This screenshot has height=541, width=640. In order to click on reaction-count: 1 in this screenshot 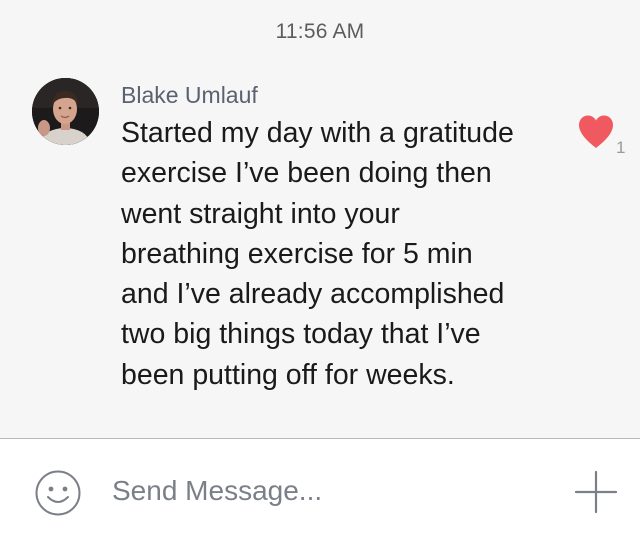, I will do `click(621, 147)`.